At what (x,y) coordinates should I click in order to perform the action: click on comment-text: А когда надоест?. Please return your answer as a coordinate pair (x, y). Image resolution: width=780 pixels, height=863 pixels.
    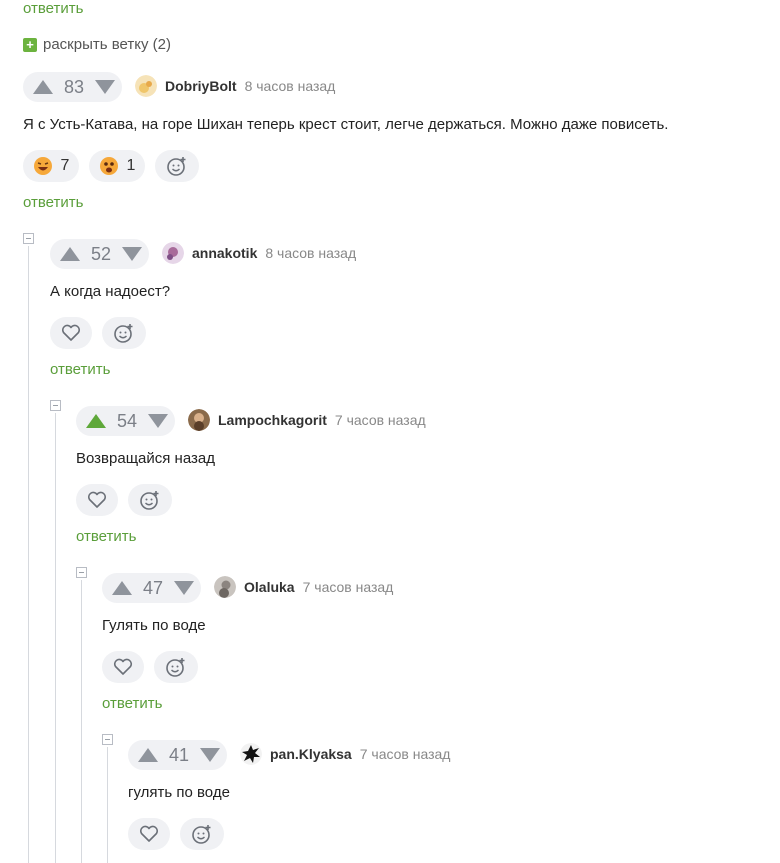
    Looking at the image, I should click on (110, 291).